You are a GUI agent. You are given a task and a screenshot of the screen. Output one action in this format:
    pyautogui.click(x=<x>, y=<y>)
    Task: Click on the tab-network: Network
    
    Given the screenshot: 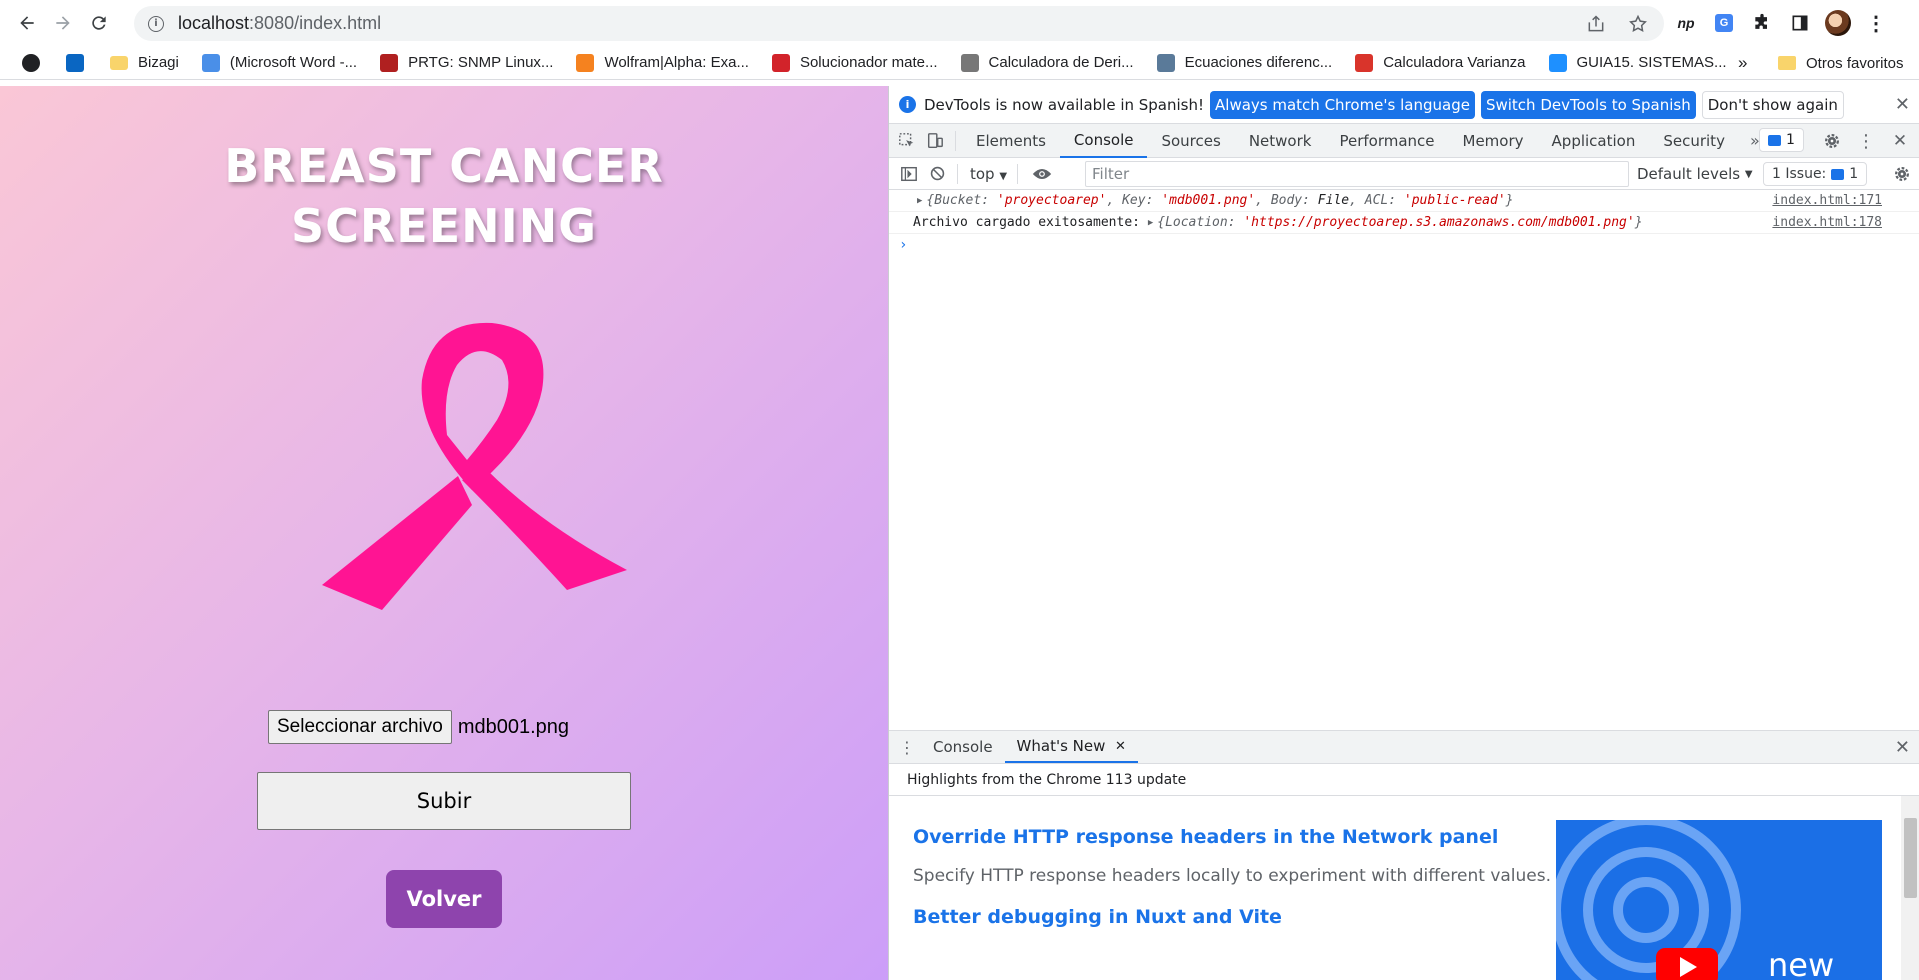 What is the action you would take?
    pyautogui.click(x=1280, y=141)
    